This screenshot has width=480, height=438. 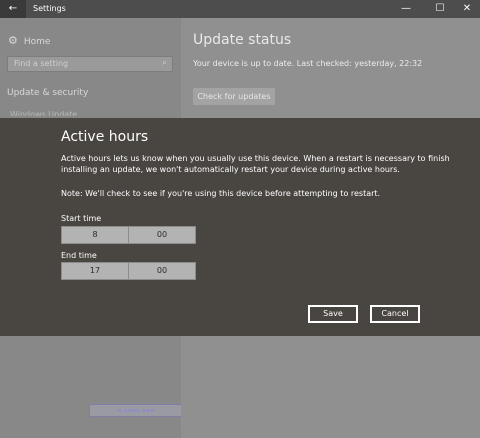 I want to click on gear-icon: ⚙, so click(x=13, y=40).